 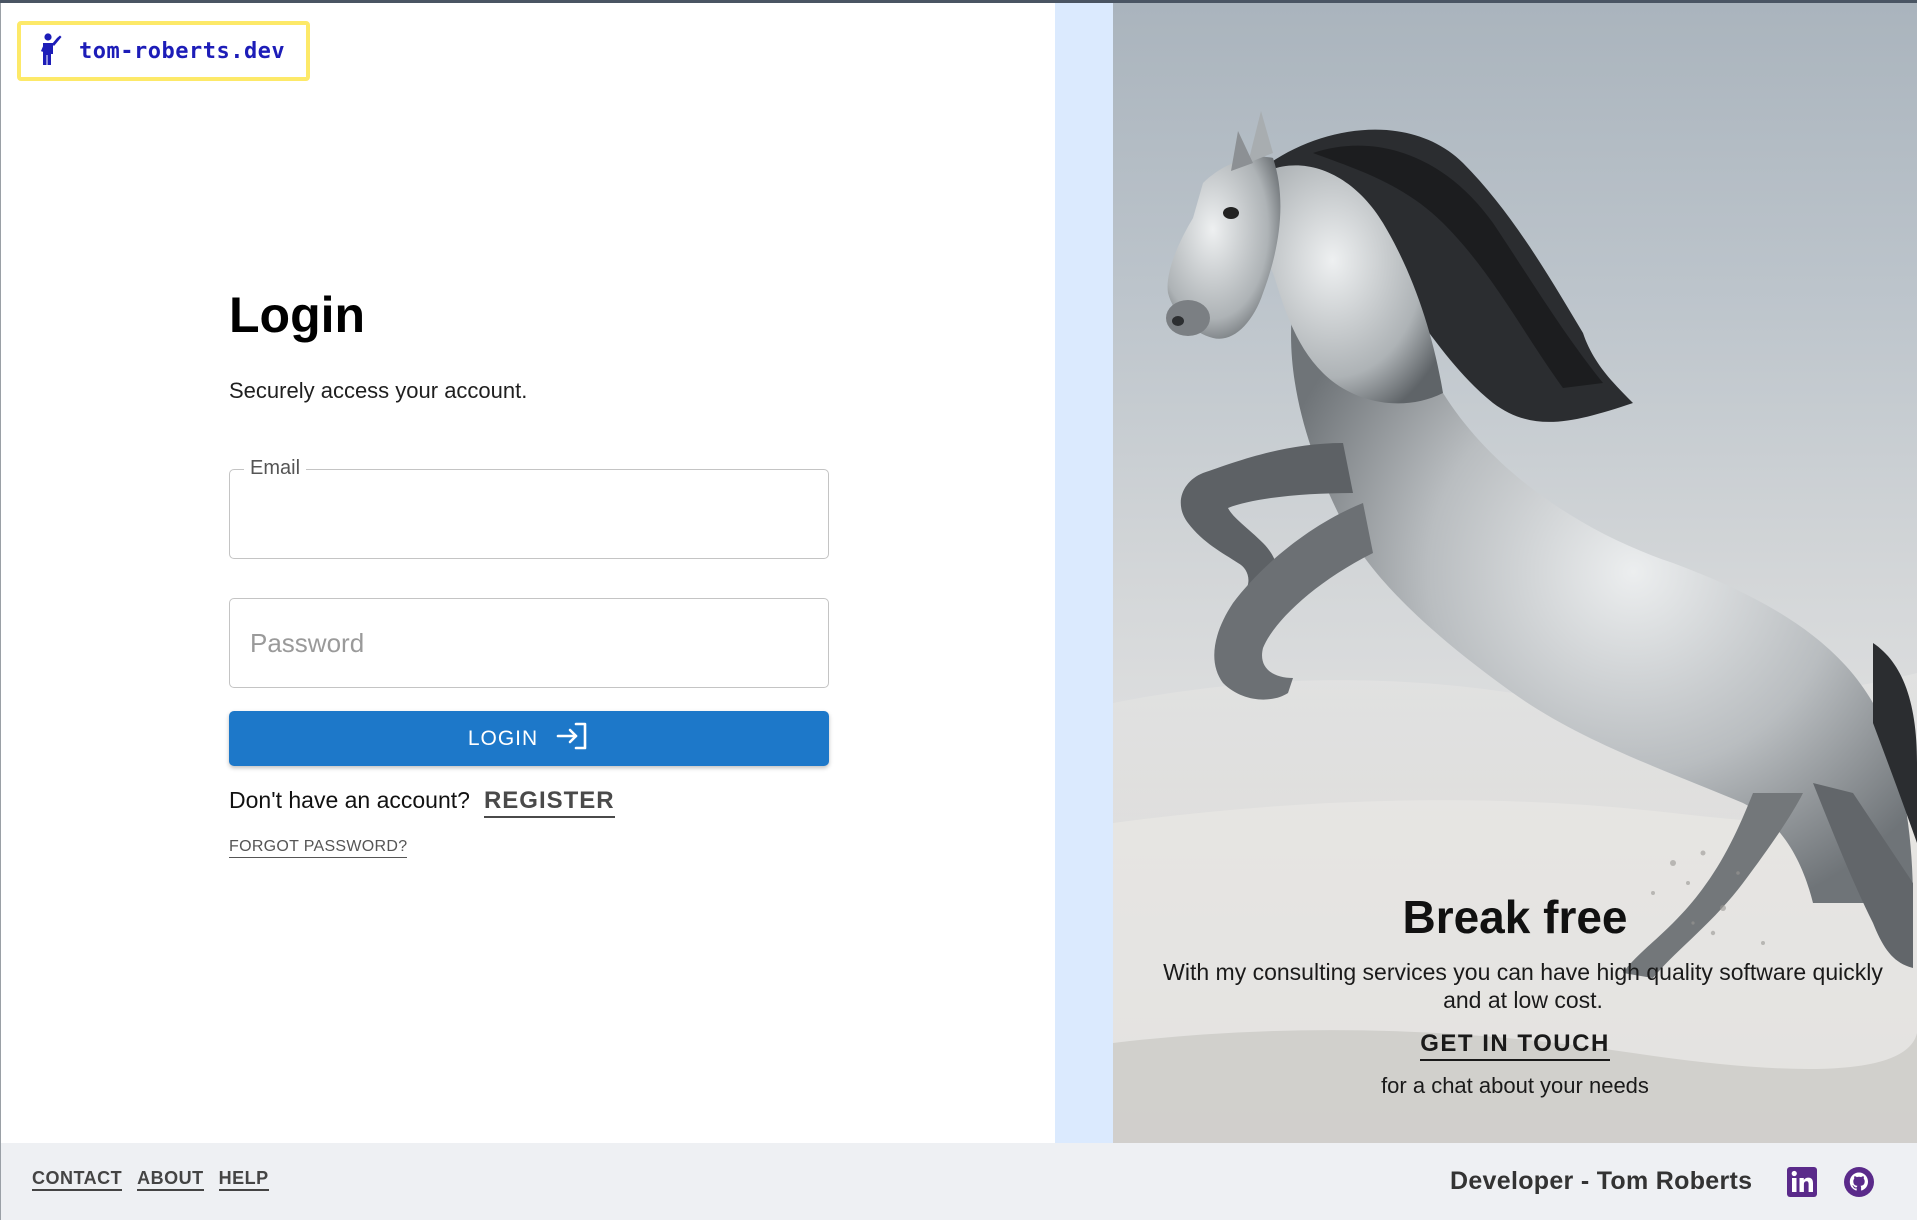 What do you see at coordinates (549, 802) in the screenshot?
I see `register-link: REGISTER` at bounding box center [549, 802].